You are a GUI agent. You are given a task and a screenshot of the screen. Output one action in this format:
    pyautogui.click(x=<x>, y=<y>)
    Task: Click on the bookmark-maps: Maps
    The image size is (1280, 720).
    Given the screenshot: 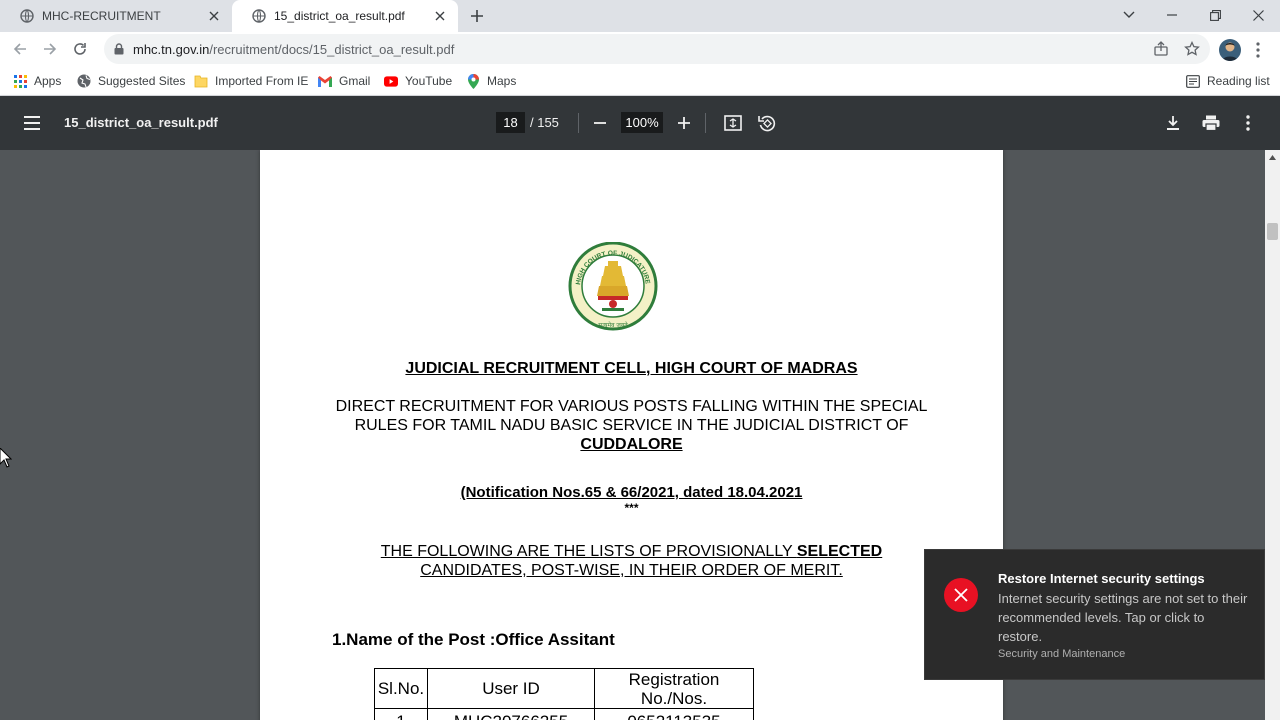 What is the action you would take?
    pyautogui.click(x=491, y=81)
    